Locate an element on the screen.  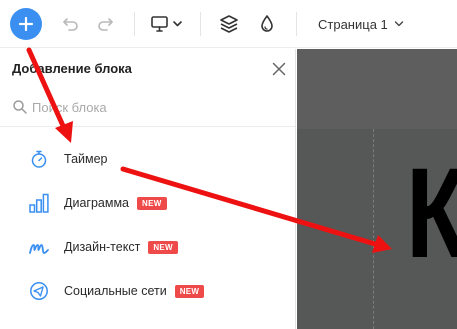
block-item-chart: Диаграмма NEW is located at coordinates (147, 203).